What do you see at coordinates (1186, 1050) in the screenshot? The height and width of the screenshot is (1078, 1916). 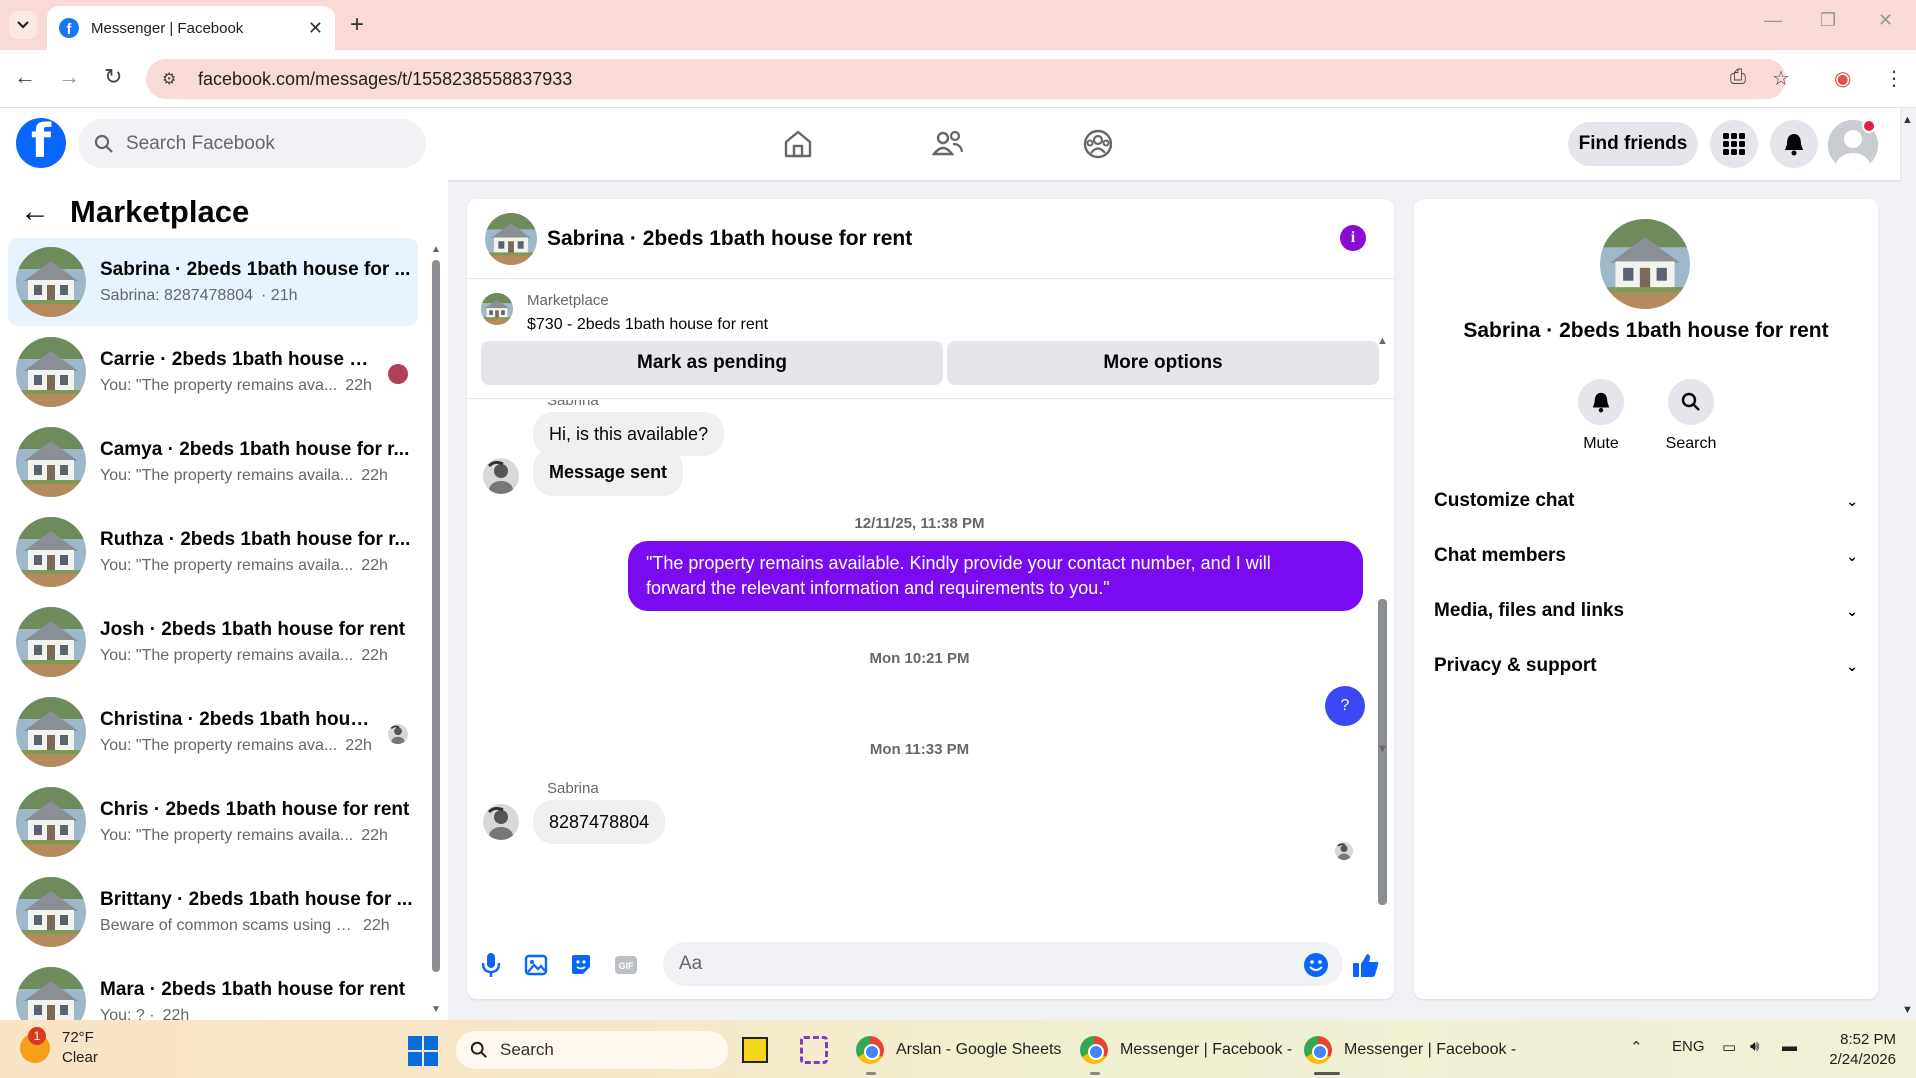 I see `taskbar-app-messenger-1: Messenger | Facebook -` at bounding box center [1186, 1050].